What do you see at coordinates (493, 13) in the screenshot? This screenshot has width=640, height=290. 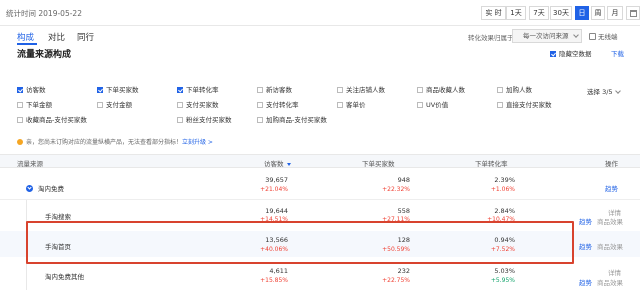 I see `range-realtime-button: 实 时` at bounding box center [493, 13].